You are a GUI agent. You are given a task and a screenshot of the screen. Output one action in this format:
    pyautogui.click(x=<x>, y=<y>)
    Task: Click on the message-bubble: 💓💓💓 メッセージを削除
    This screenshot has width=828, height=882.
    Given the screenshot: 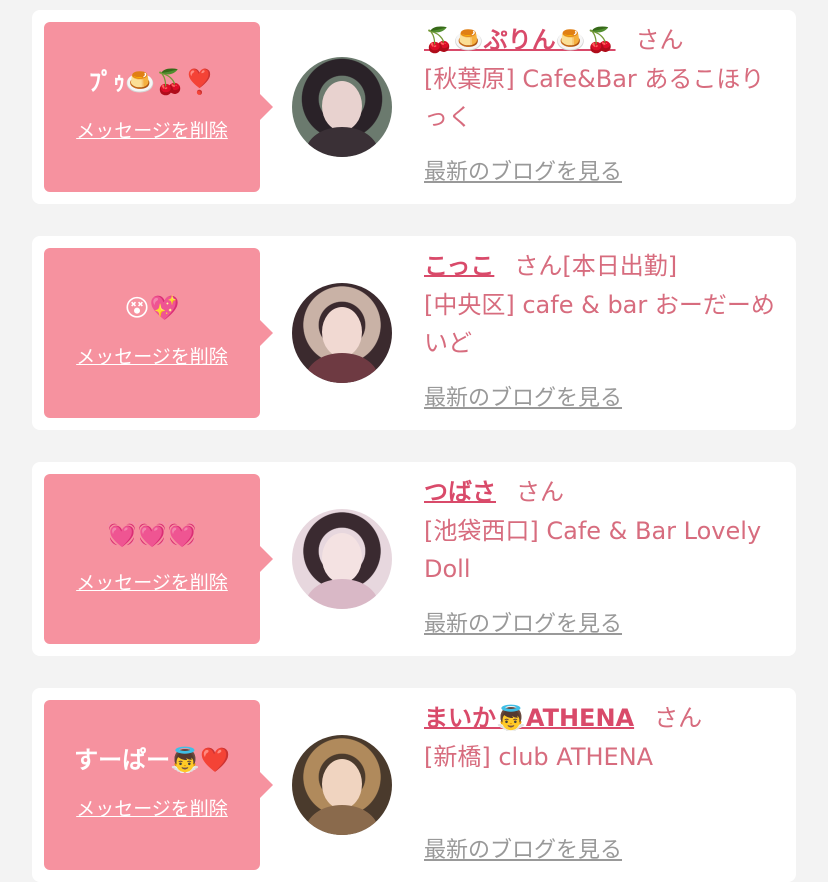 What is the action you would take?
    pyautogui.click(x=158, y=559)
    